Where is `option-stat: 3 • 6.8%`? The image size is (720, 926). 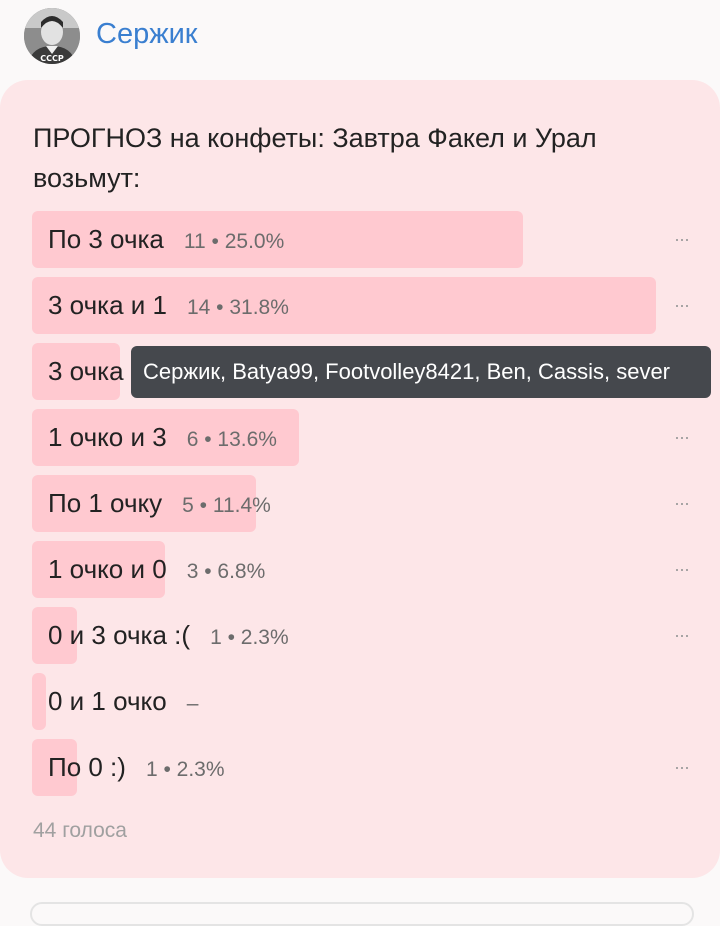 option-stat: 3 • 6.8% is located at coordinates (226, 571).